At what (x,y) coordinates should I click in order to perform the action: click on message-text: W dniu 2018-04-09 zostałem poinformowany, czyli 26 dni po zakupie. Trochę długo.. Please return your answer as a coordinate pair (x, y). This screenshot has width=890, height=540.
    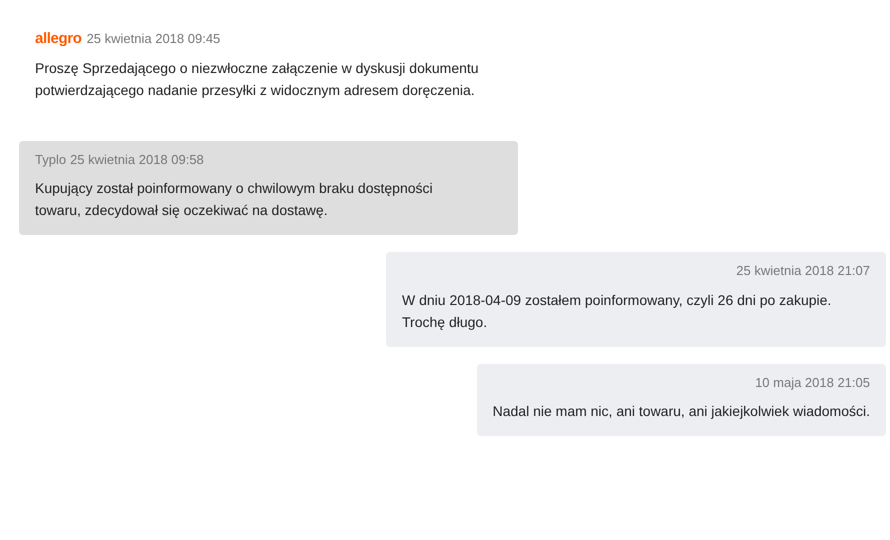
    Looking at the image, I should click on (617, 311).